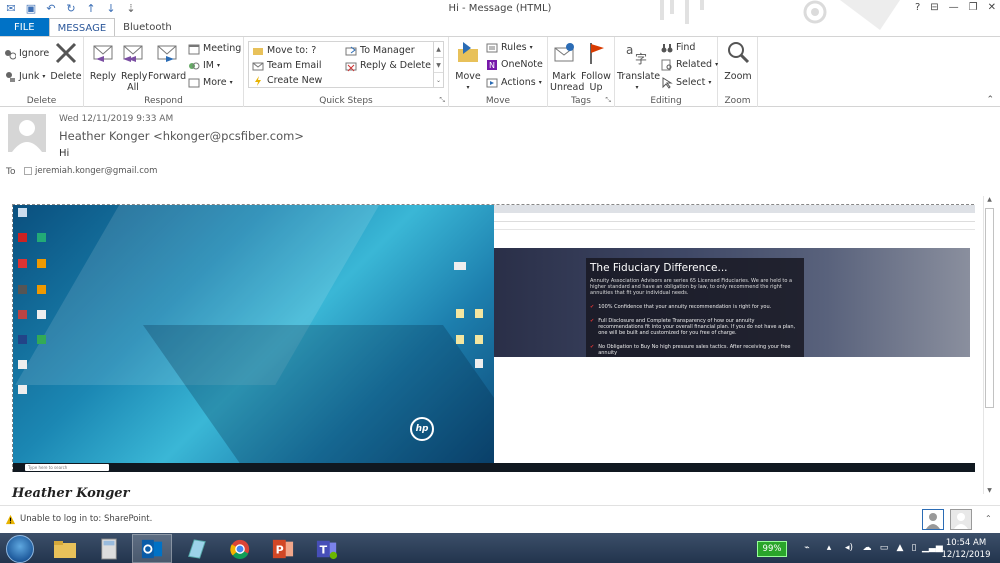  Describe the element at coordinates (966, 549) in the screenshot. I see `taskbar-clock: 10:54 AM 12/12/2019` at that location.